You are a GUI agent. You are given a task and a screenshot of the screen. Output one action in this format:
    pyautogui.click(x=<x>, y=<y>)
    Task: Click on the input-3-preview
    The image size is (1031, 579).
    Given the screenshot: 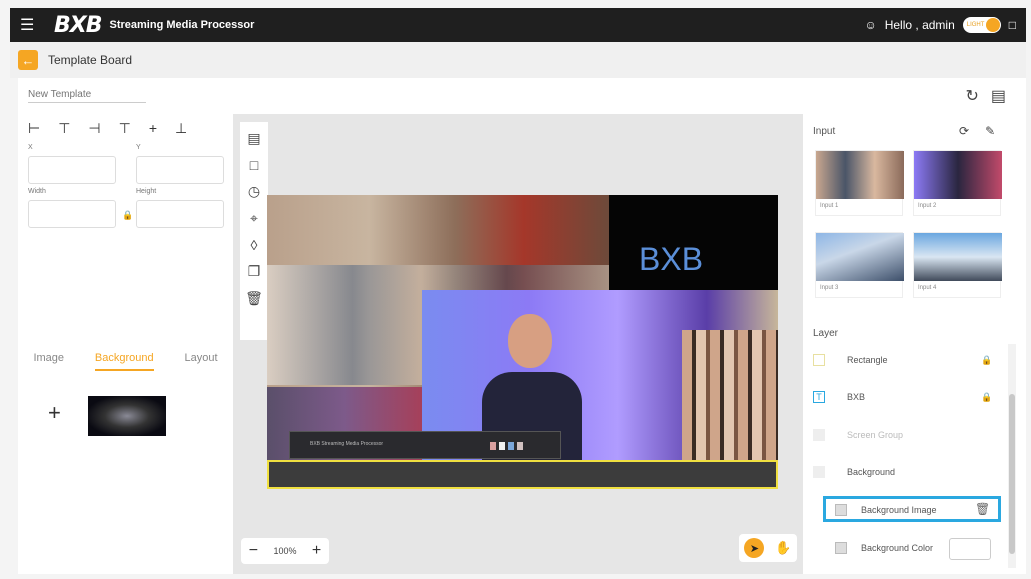 What is the action you would take?
    pyautogui.click(x=860, y=257)
    